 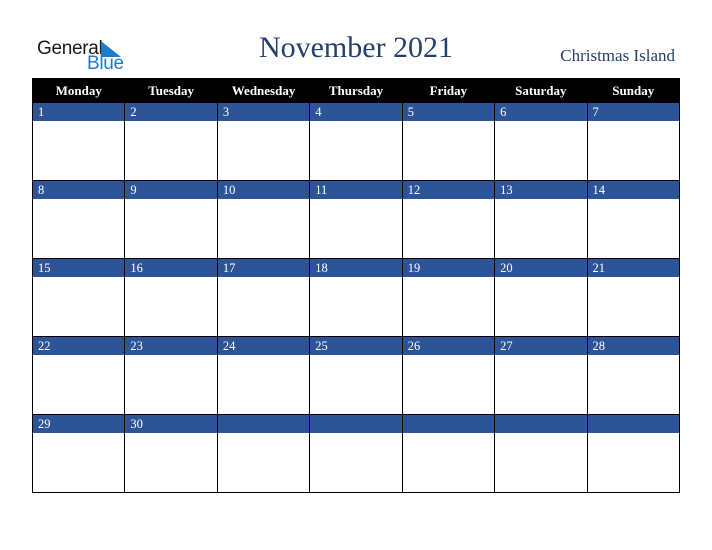 I want to click on day-number: 4, so click(x=356, y=112).